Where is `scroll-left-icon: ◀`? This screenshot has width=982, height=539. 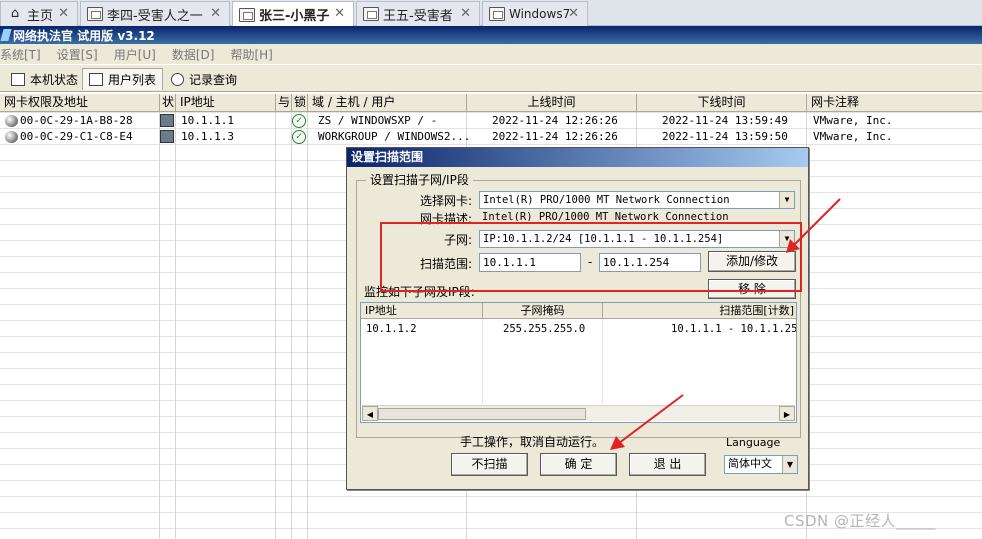
scroll-left-icon: ◀ is located at coordinates (370, 413).